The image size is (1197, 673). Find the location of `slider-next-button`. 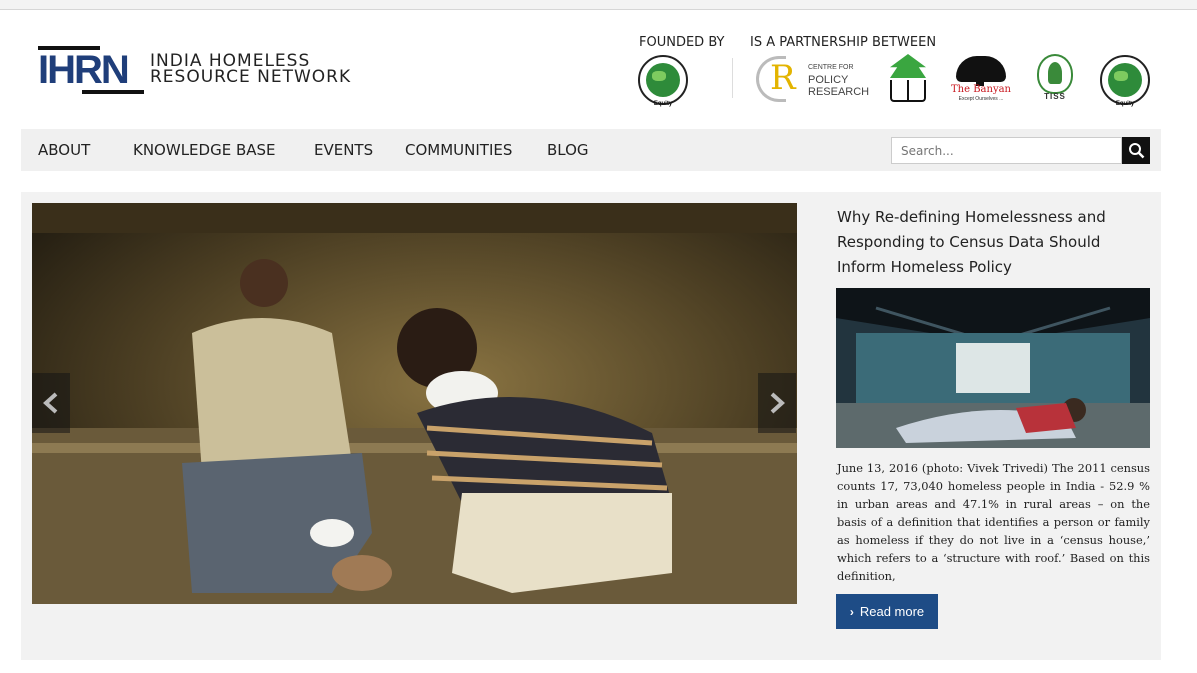

slider-next-button is located at coordinates (777, 403).